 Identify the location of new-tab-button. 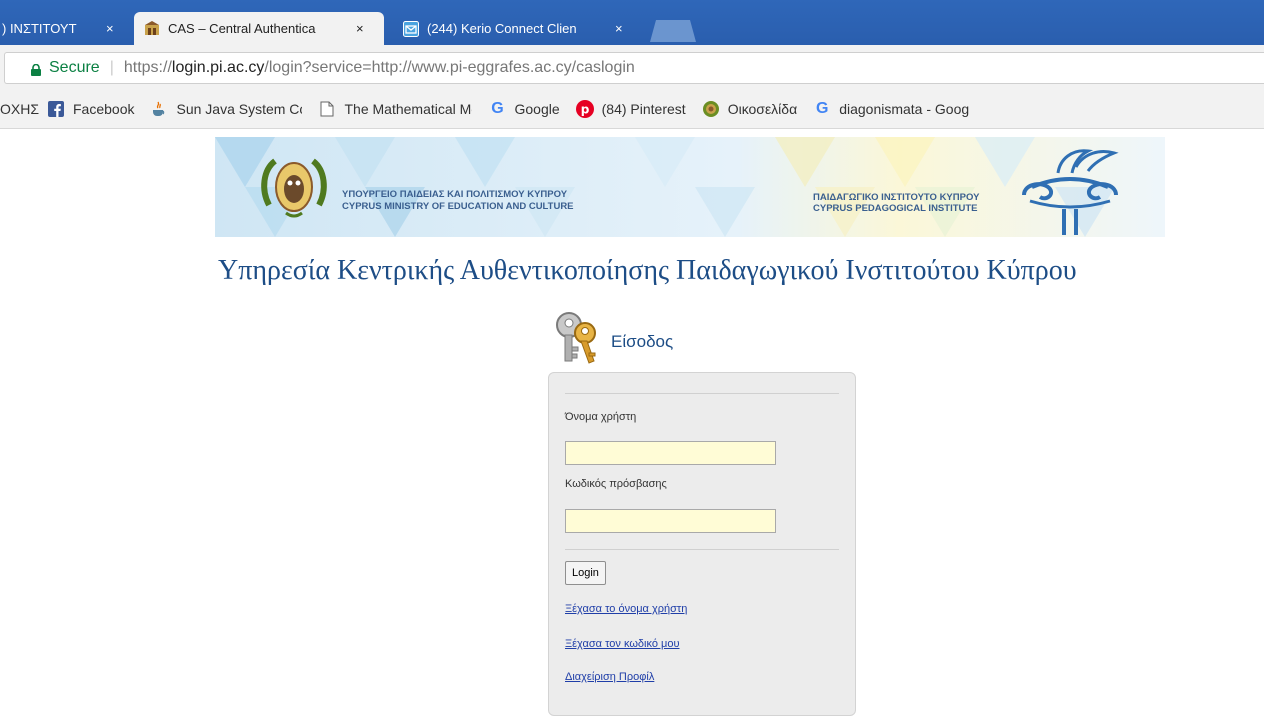
(673, 31).